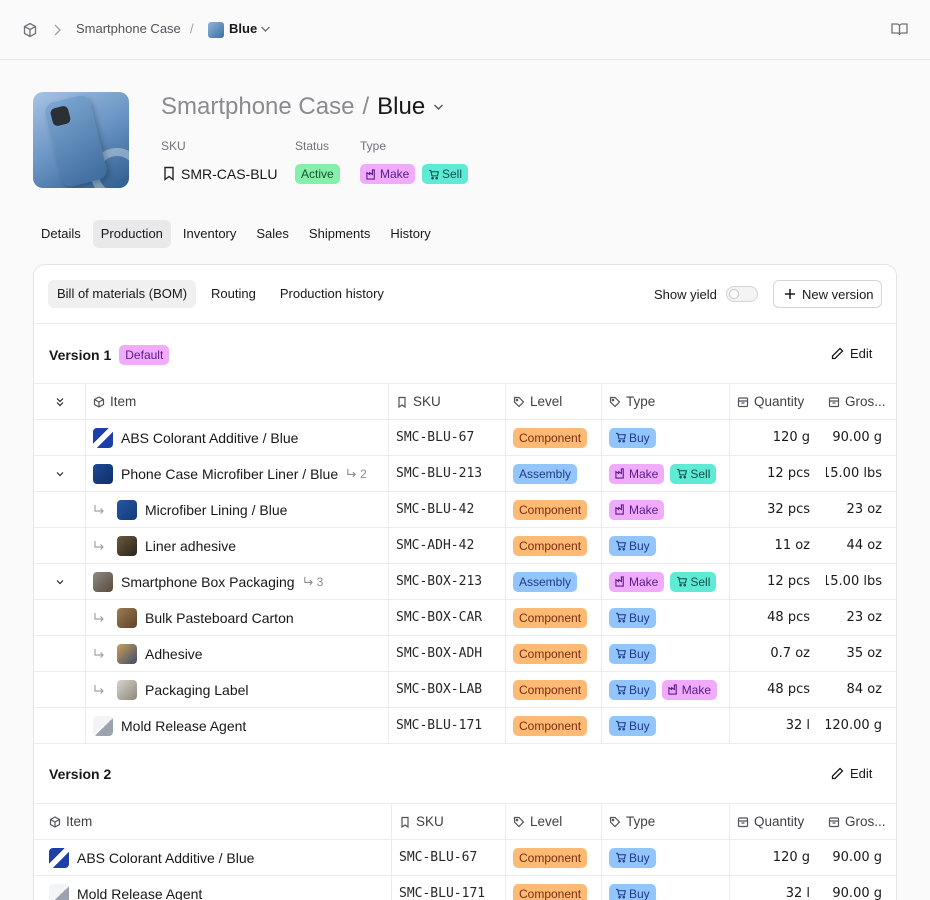 This screenshot has width=930, height=900. I want to click on type-badge-sell: Sell, so click(445, 174).